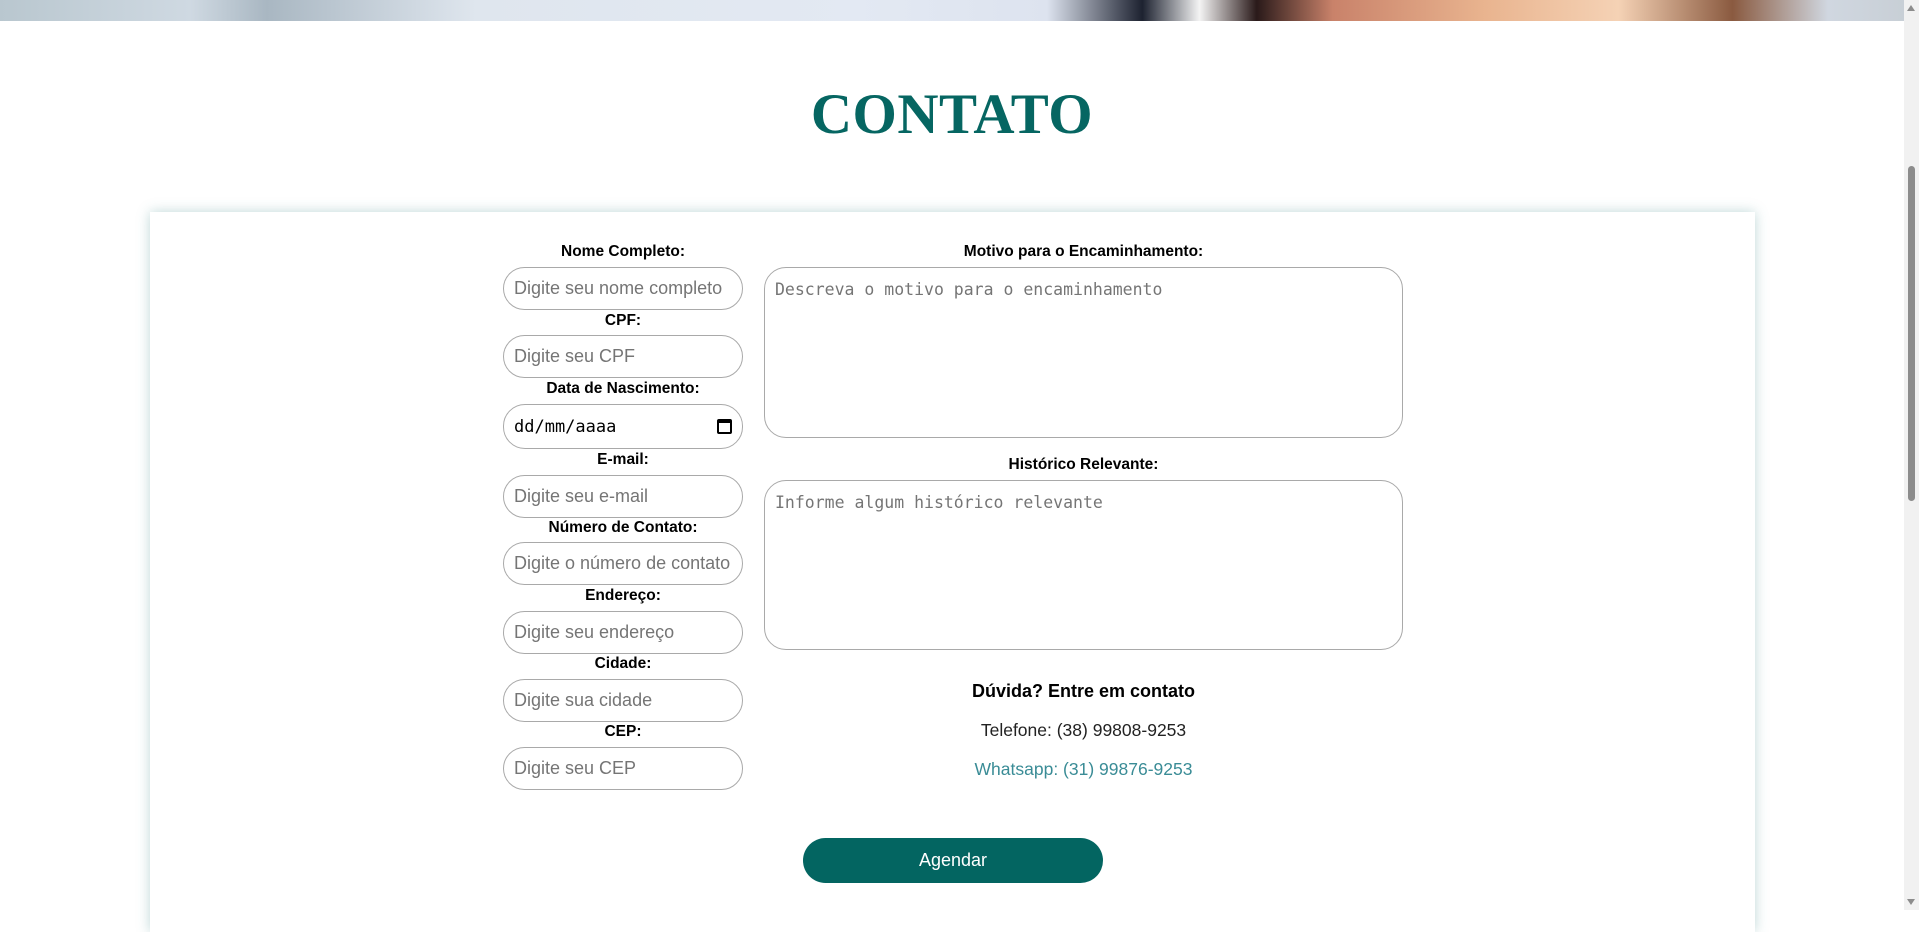 This screenshot has width=1919, height=932. Describe the element at coordinates (1083, 464) in the screenshot. I see `label-historico: Histórico Relevante:` at that location.